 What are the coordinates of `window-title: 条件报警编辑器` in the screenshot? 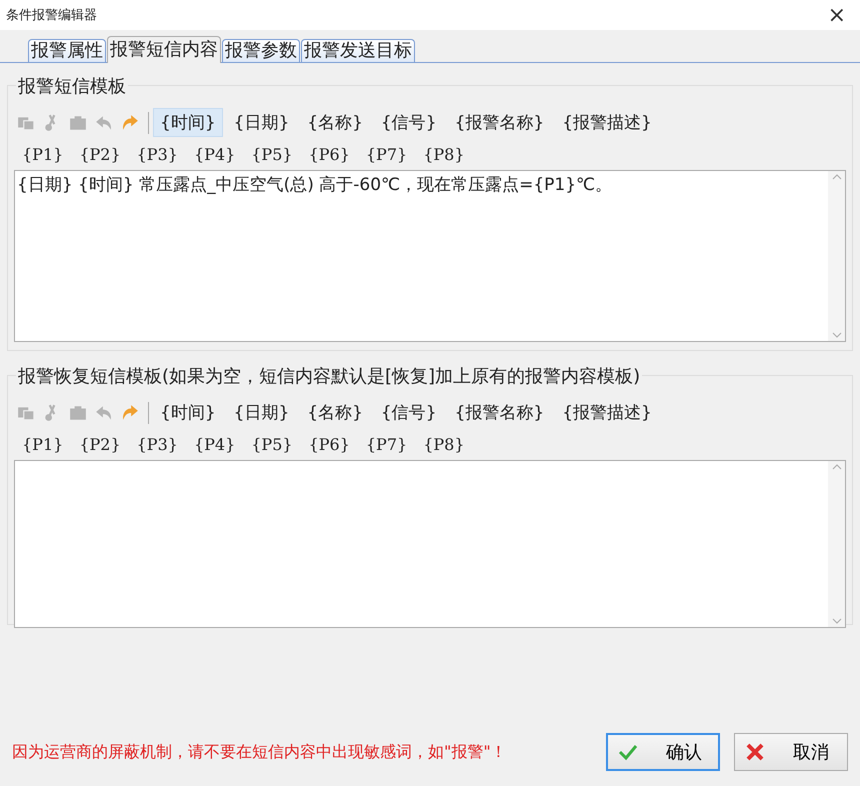 It's located at (51, 15).